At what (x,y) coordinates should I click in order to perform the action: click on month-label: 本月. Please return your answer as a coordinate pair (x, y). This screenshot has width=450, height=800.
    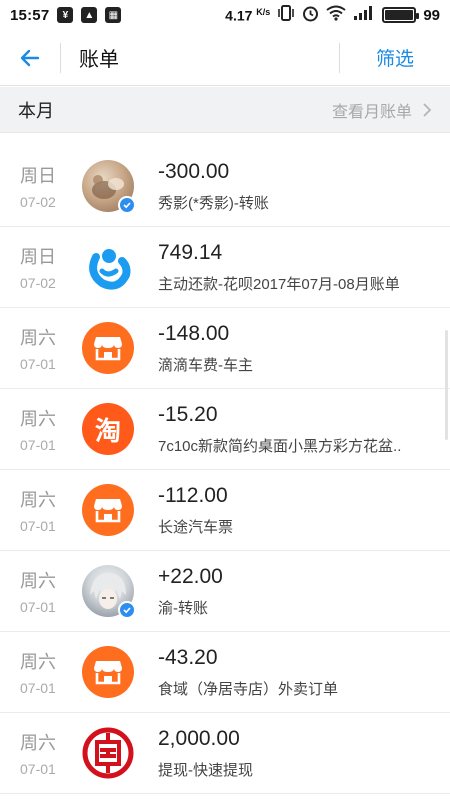
    Looking at the image, I should click on (36, 110).